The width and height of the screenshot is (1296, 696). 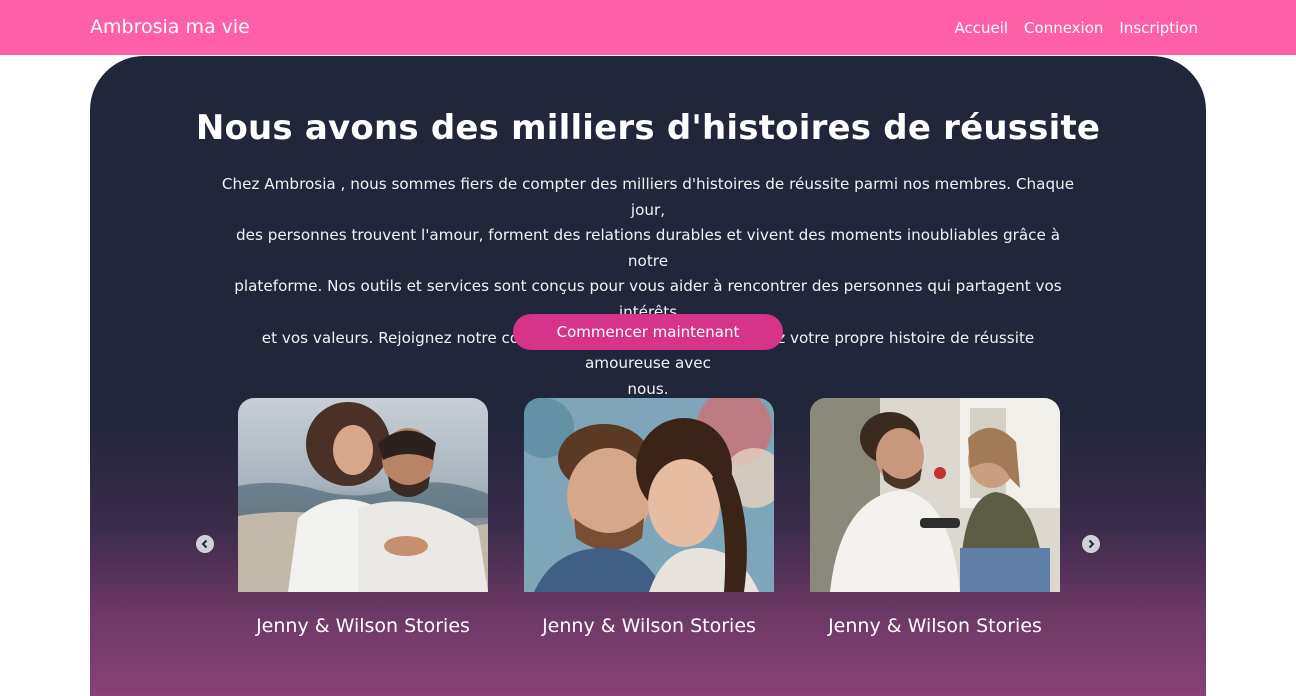 I want to click on chevron-right-icon, so click(x=1091, y=544).